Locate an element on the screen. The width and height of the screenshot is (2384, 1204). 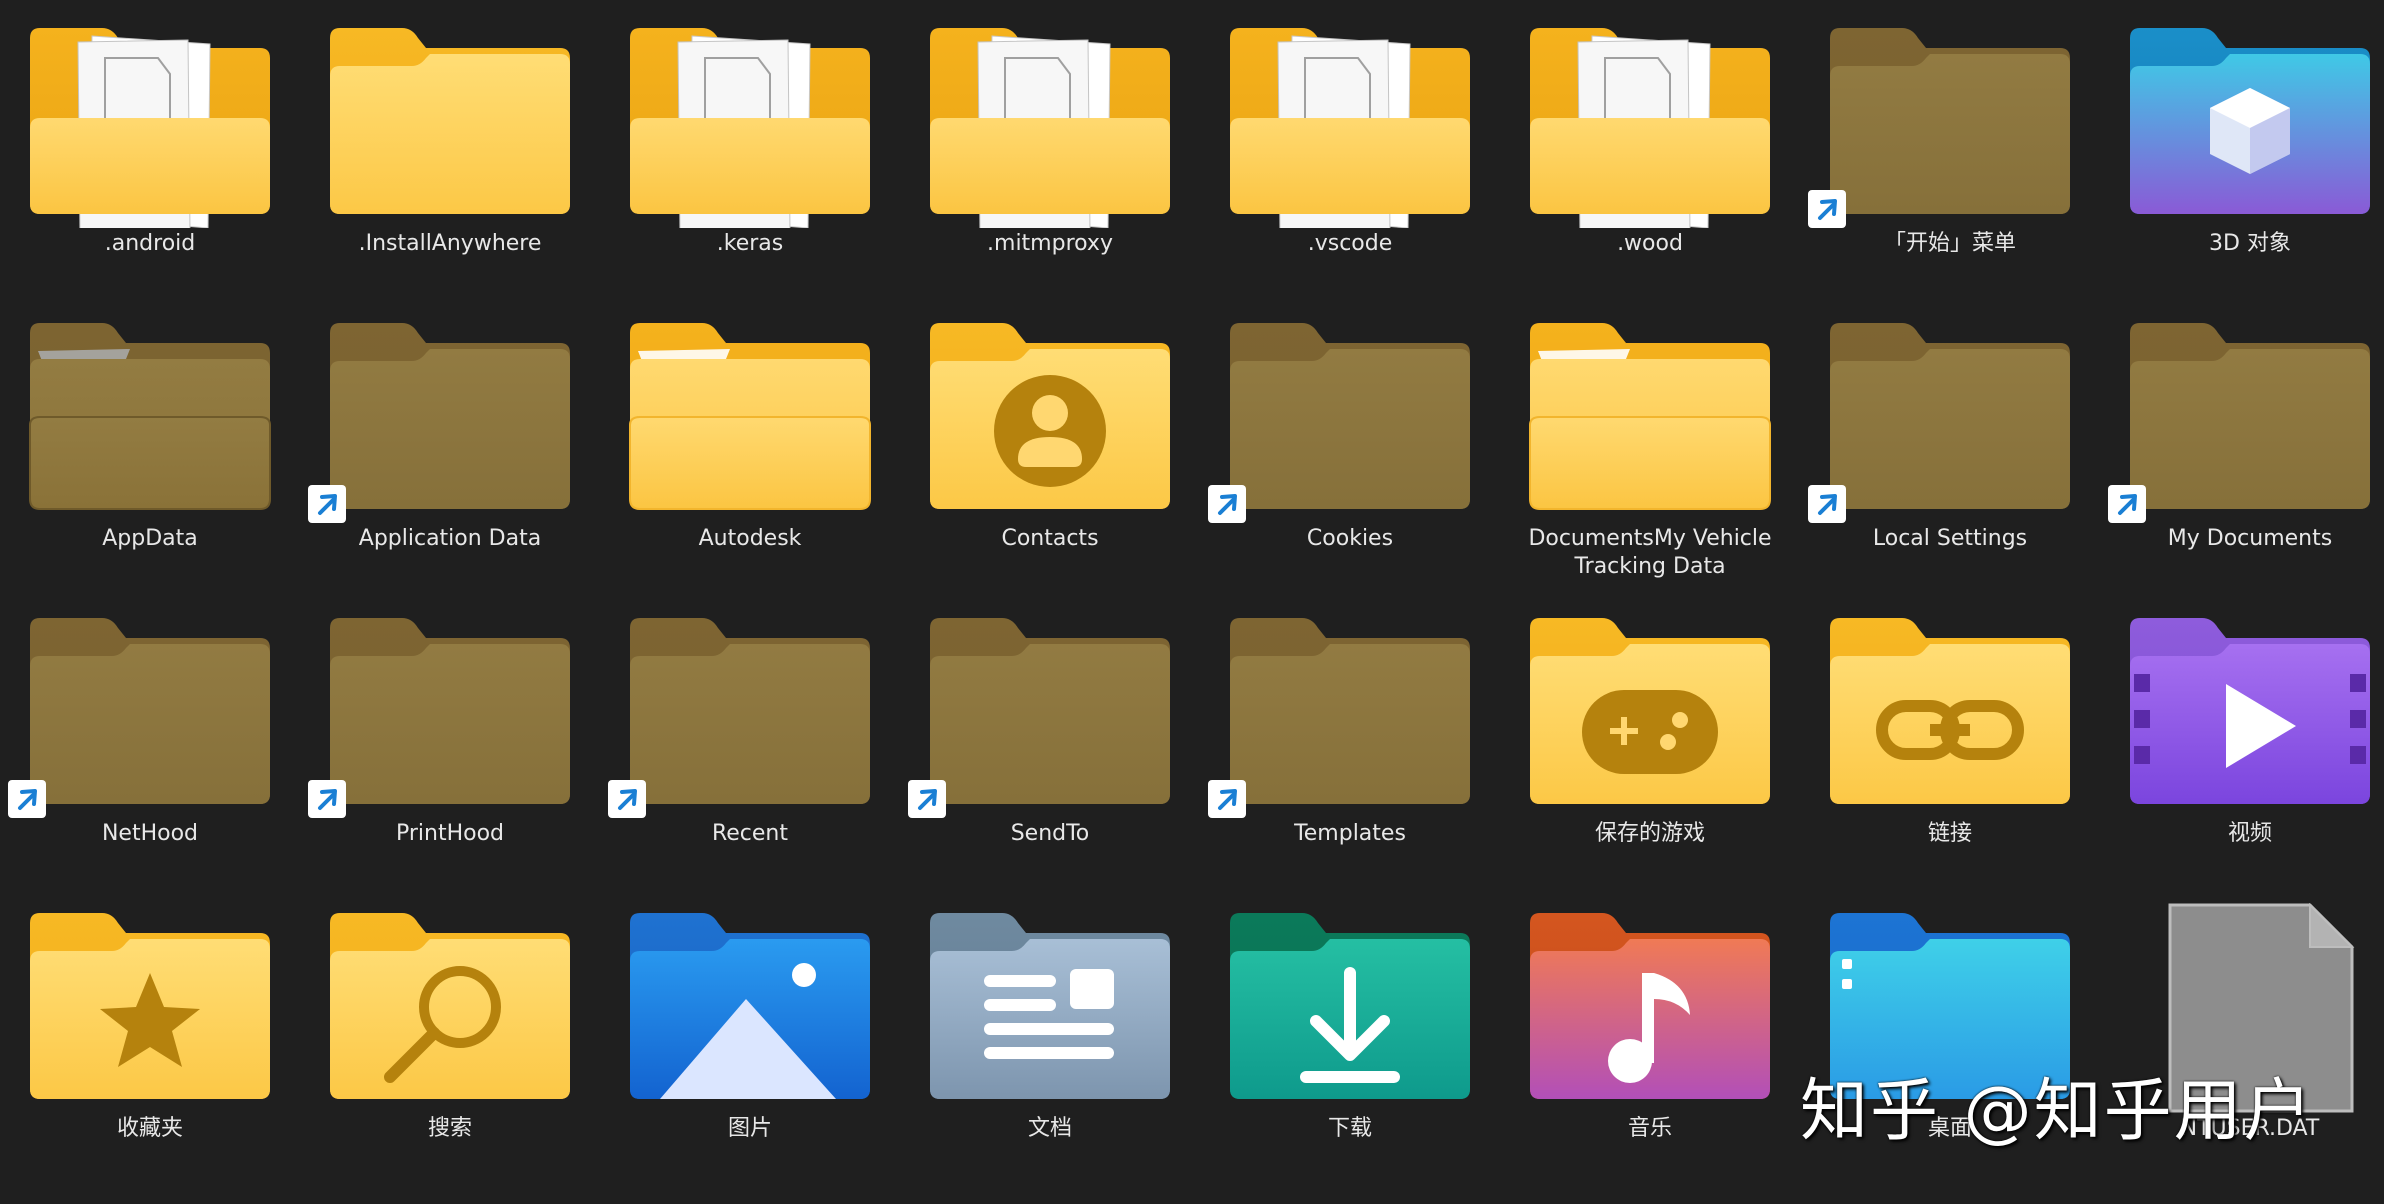
file-item: 收藏夹 is located at coordinates (150, 1032).